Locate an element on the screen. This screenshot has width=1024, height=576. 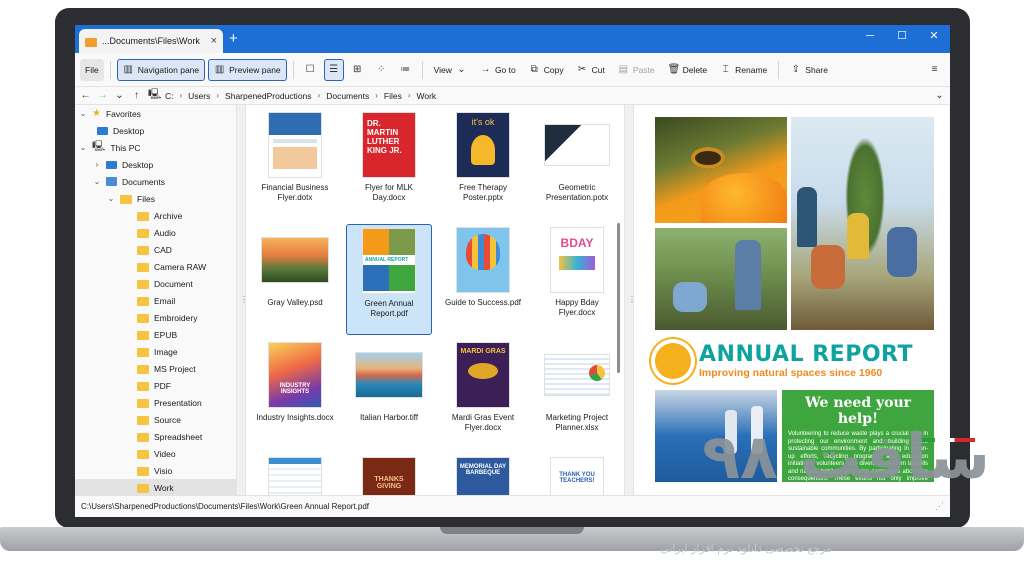
breadcrumb-item: SharpenedProductions is located at coordinates (268, 96).